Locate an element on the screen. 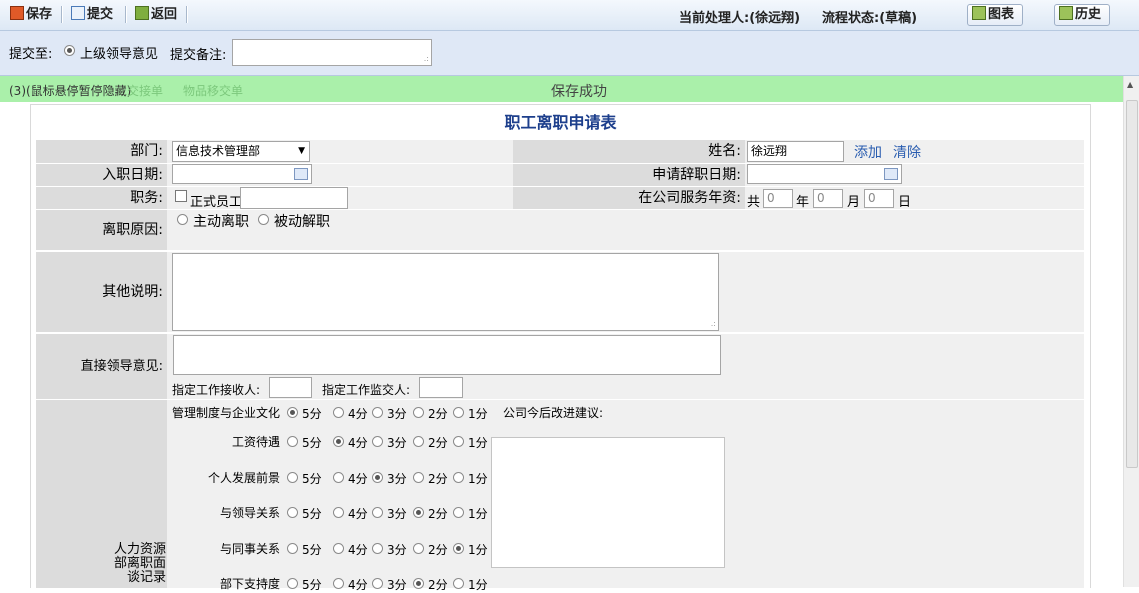 The height and width of the screenshot is (593, 1139). rating-item-label: 管理制度与企业文化 is located at coordinates (226, 413).